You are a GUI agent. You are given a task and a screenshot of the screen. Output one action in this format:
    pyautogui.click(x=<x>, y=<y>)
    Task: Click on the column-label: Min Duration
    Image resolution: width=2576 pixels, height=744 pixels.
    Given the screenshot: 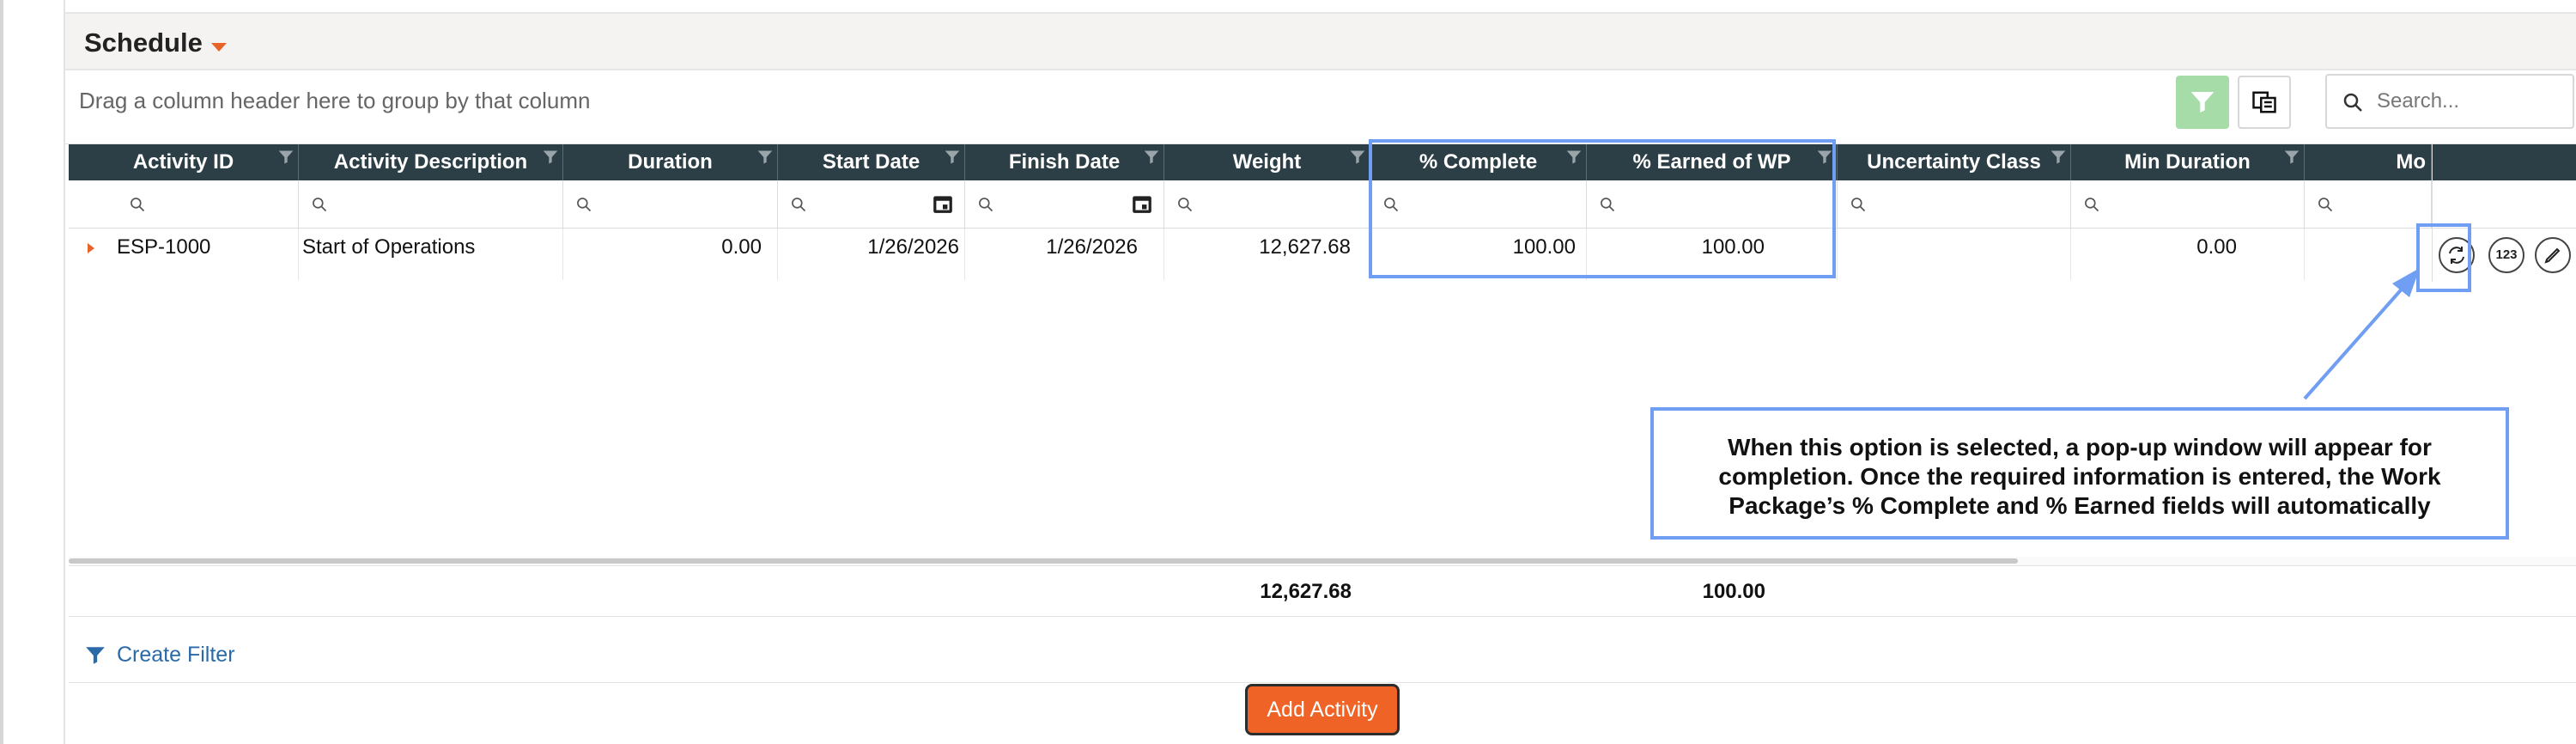 What is the action you would take?
    pyautogui.click(x=2187, y=162)
    